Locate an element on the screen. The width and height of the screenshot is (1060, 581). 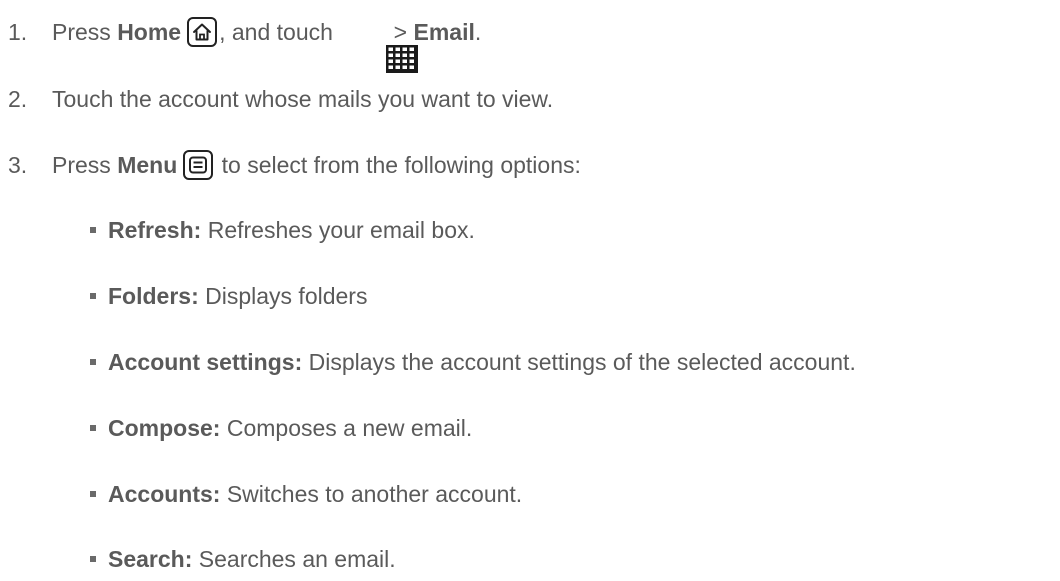
option-desc: Displays folders is located at coordinates (283, 295).